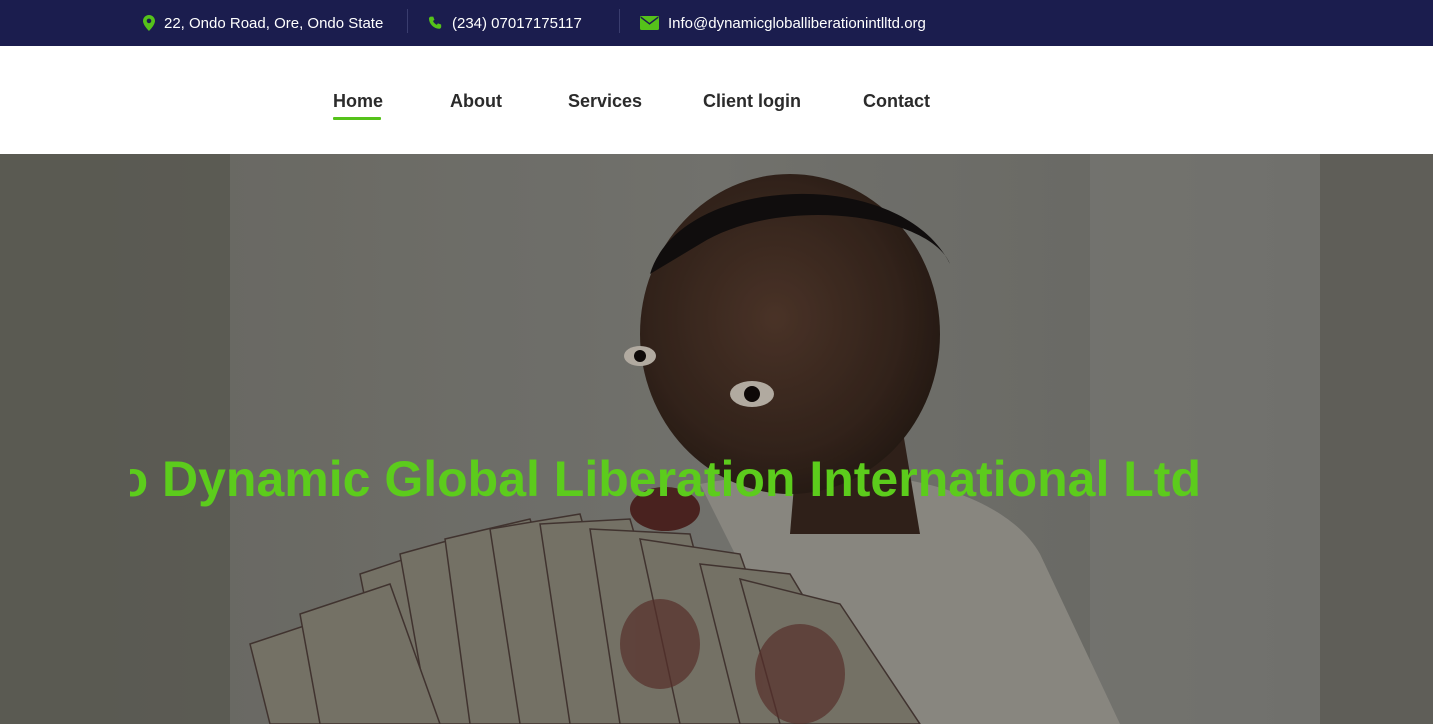 Image resolution: width=1433 pixels, height=724 pixels. Describe the element at coordinates (517, 23) in the screenshot. I see `phone-text: (234) 07017175117` at that location.